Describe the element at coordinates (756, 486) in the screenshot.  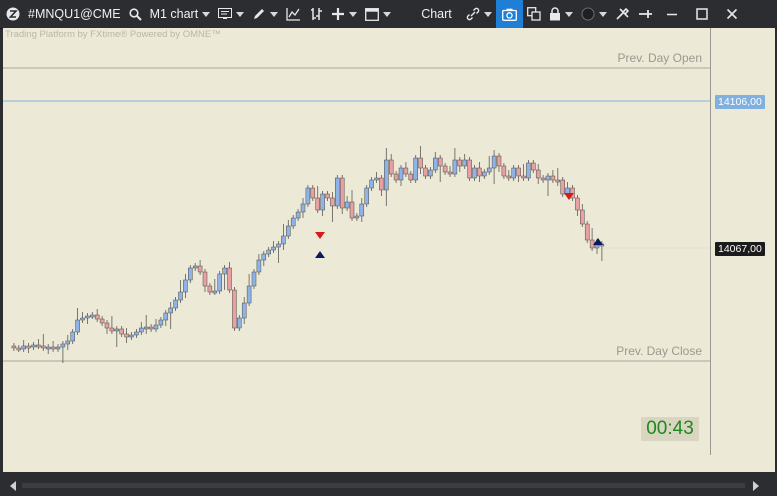
I see `scroll-right-icon` at that location.